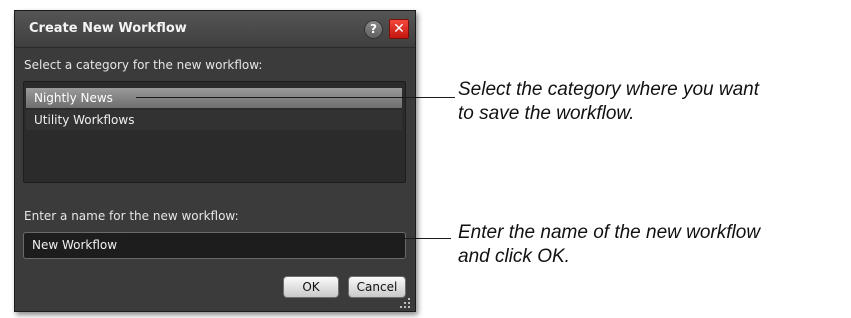  I want to click on list-item-nightly-news: Nightly News, so click(214, 98).